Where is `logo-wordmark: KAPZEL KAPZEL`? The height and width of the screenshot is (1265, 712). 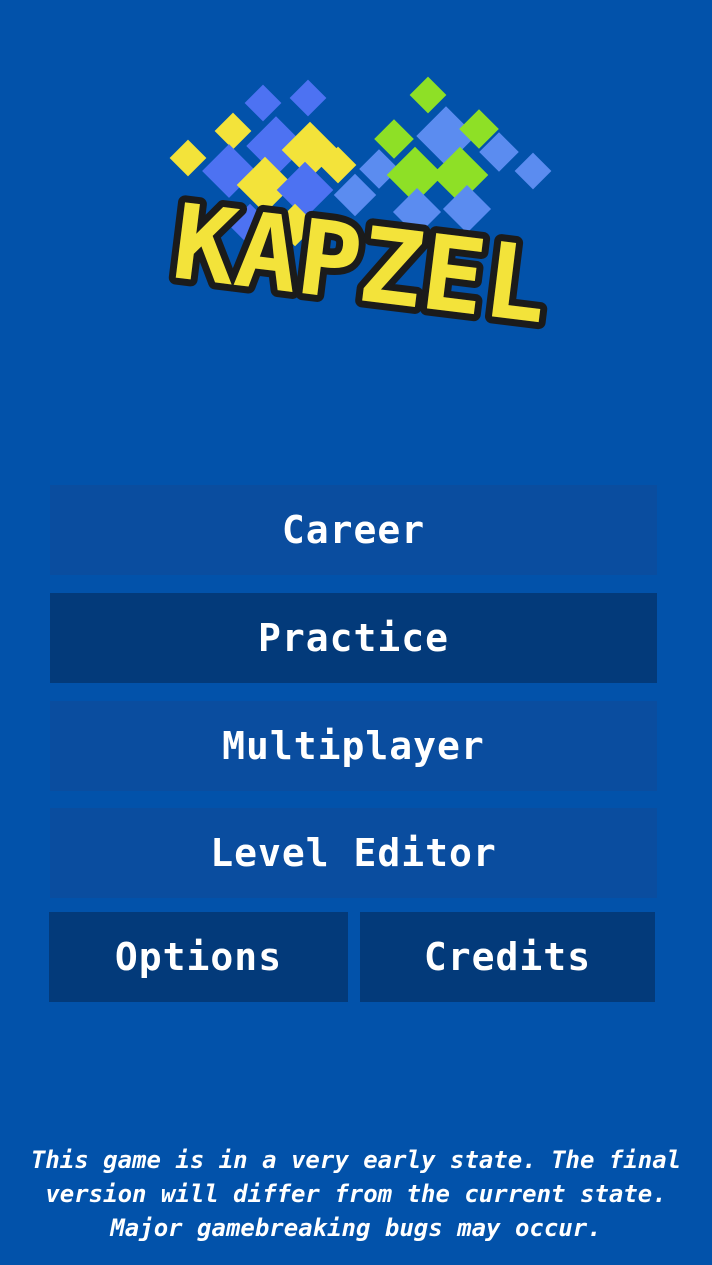
logo-wordmark: KAPZEL KAPZEL is located at coordinates (361, 252).